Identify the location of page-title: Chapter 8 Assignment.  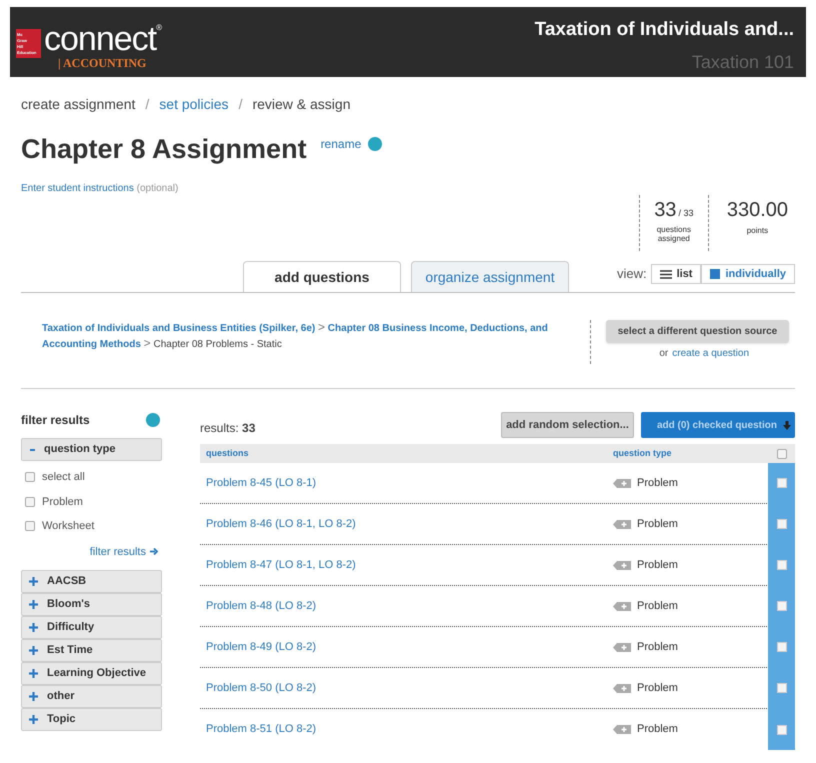
(164, 149).